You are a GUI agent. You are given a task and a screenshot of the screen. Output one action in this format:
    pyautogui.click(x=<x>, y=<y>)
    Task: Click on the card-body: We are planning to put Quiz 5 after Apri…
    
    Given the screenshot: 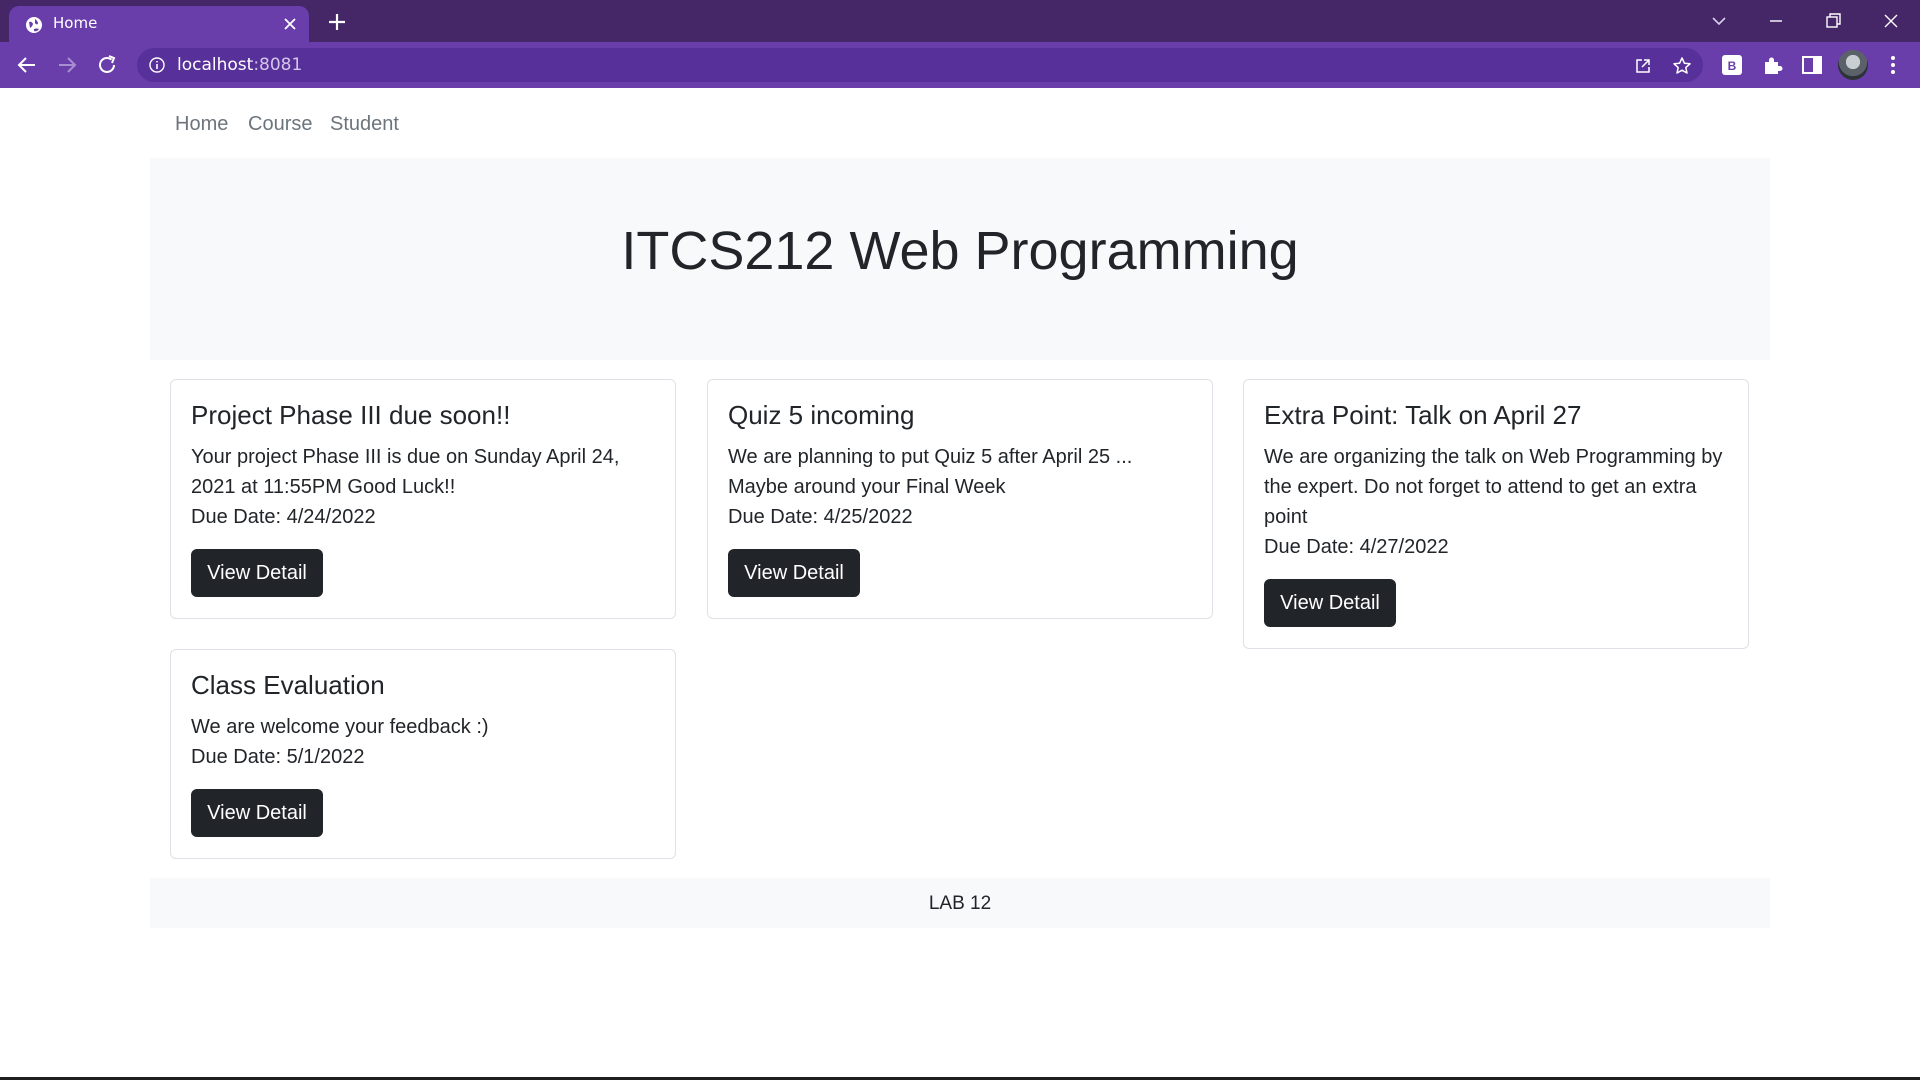 What is the action you would take?
    pyautogui.click(x=961, y=487)
    